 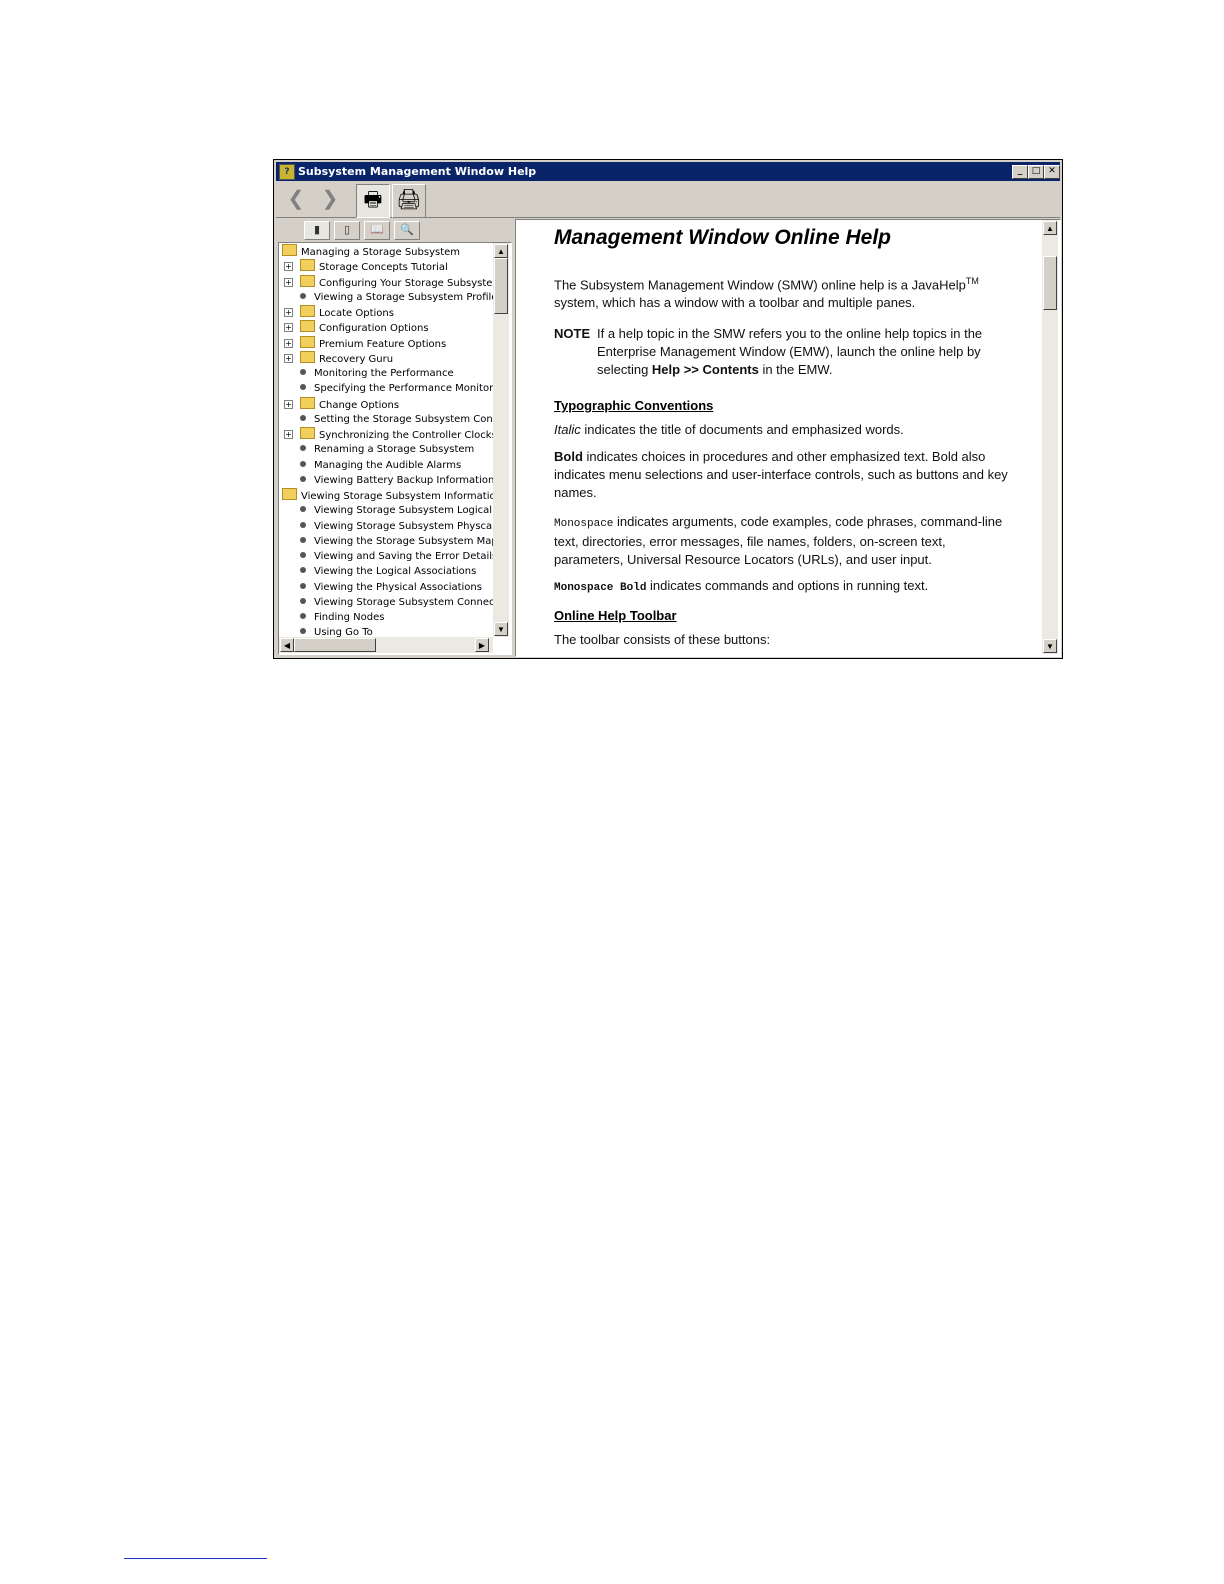 What do you see at coordinates (380, 571) in the screenshot?
I see `tree-item: Viewing the Logical Associations` at bounding box center [380, 571].